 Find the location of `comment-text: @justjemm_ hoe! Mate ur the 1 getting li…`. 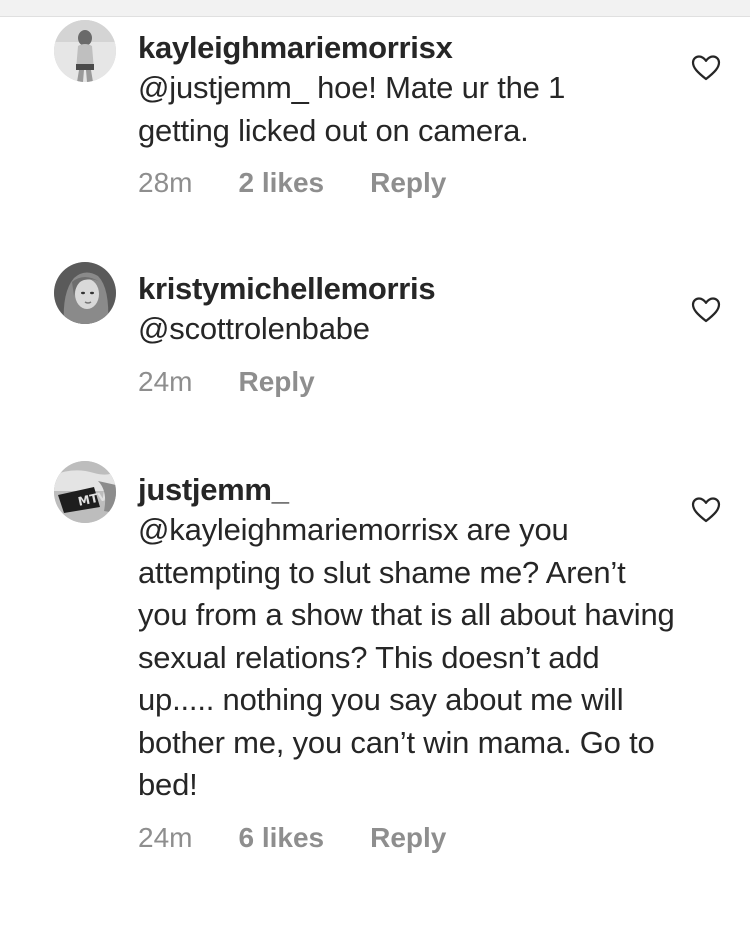

comment-text: @justjemm_ hoe! Mate ur the 1 getting li… is located at coordinates (352, 109).